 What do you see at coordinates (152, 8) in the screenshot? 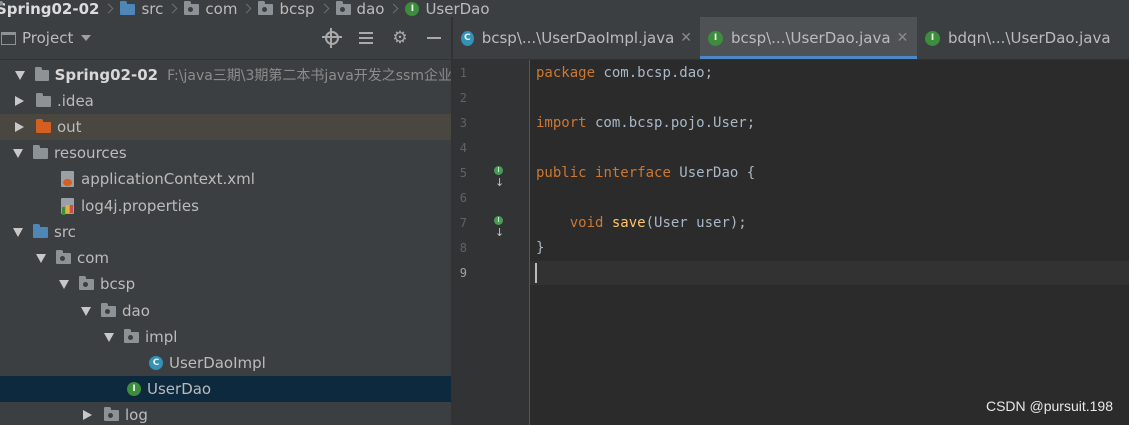
I see `breadcrumb-src-label: src` at bounding box center [152, 8].